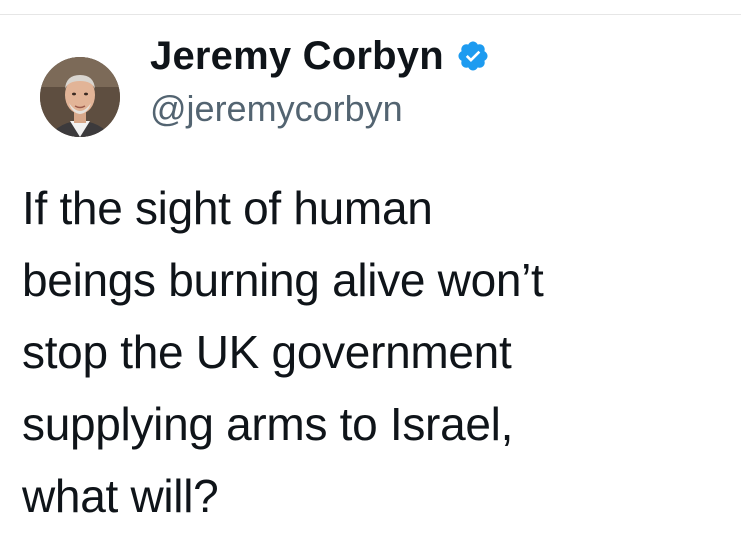  I want to click on tweet-text-line: supplying arms to Israel,, so click(268, 424).